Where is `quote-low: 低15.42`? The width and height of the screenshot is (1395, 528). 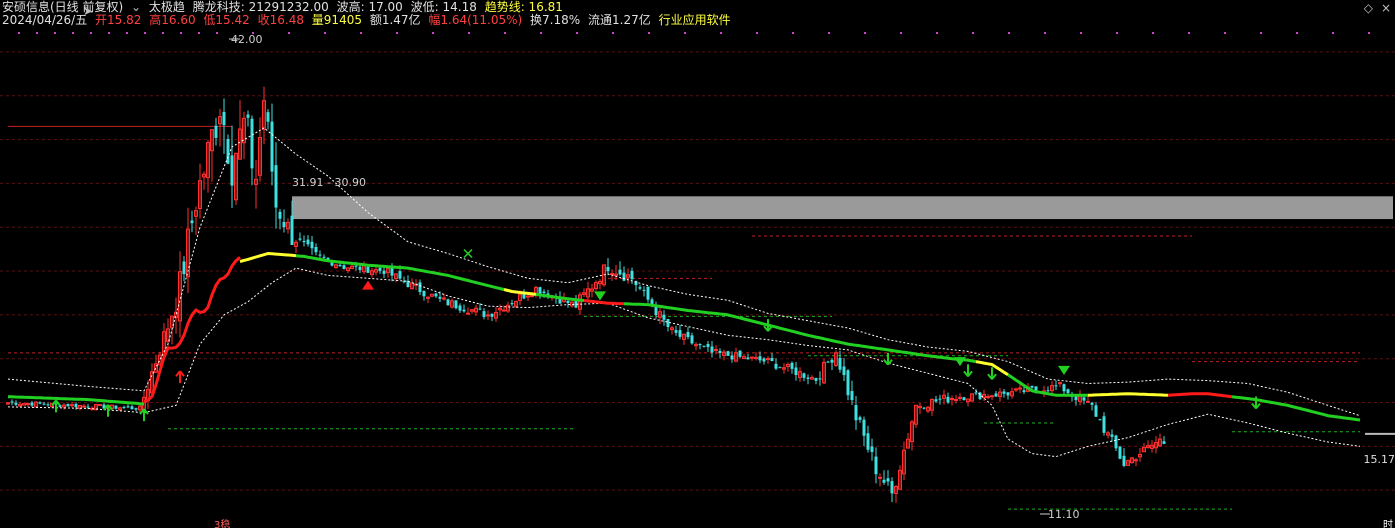
quote-low: 低15.42 is located at coordinates (226, 20).